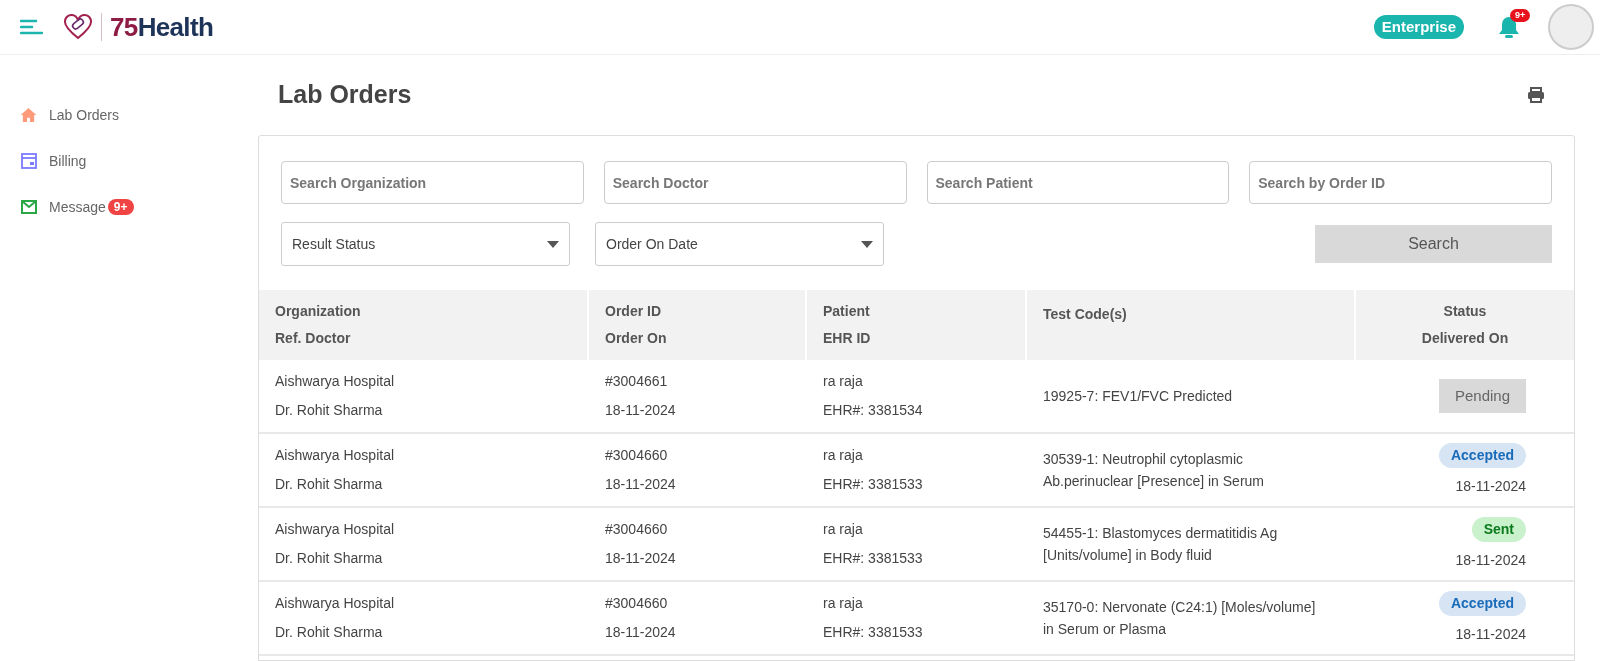 The width and height of the screenshot is (1600, 661). What do you see at coordinates (1400, 182) in the screenshot?
I see `search-field: Search by Order ID` at bounding box center [1400, 182].